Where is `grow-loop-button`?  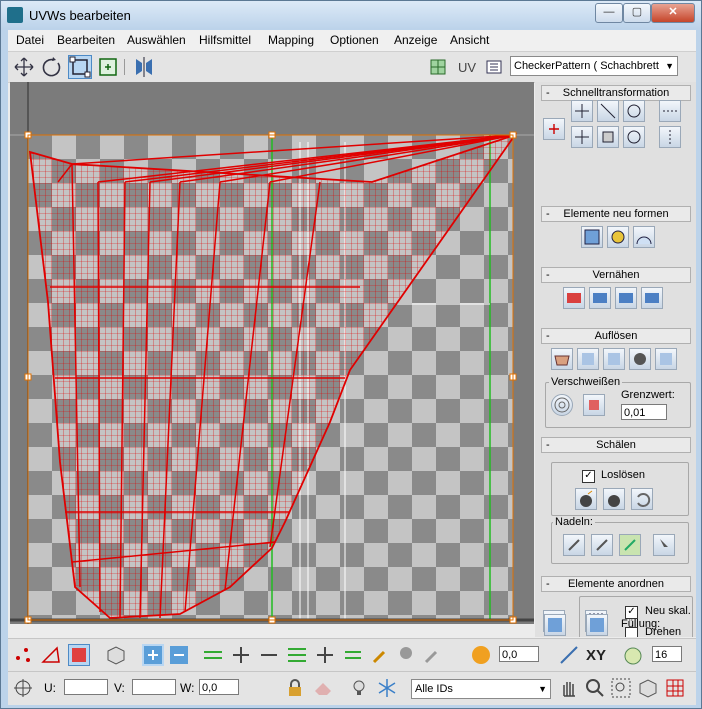 grow-loop-button is located at coordinates (241, 655).